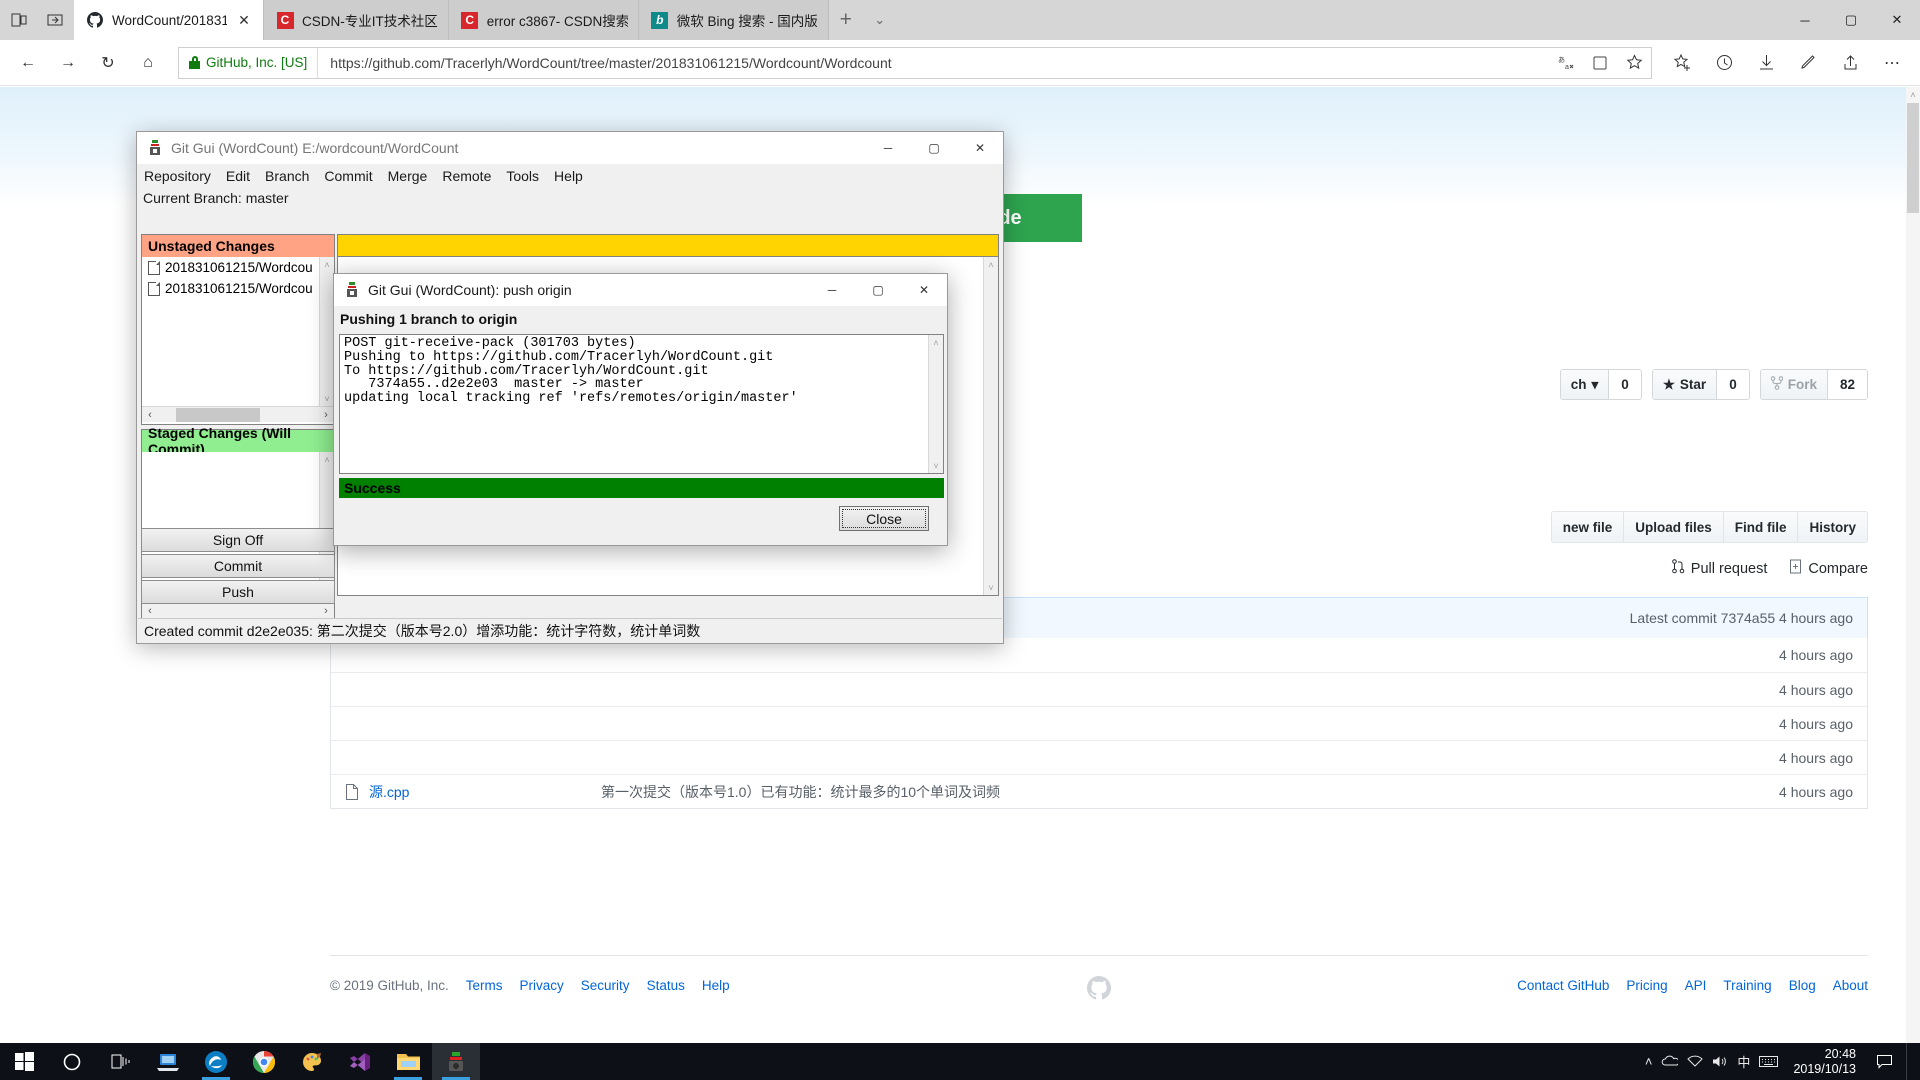  Describe the element at coordinates (169, 20) in the screenshot. I see `tab-wordcount: WordCount/201831061 ✕` at that location.